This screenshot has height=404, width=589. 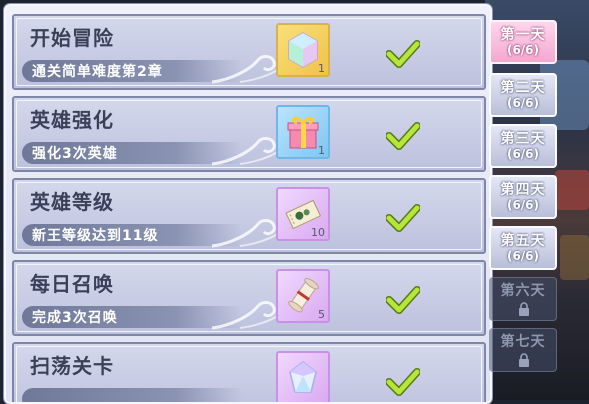 What do you see at coordinates (318, 232) in the screenshot?
I see `reward-count: 10` at bounding box center [318, 232].